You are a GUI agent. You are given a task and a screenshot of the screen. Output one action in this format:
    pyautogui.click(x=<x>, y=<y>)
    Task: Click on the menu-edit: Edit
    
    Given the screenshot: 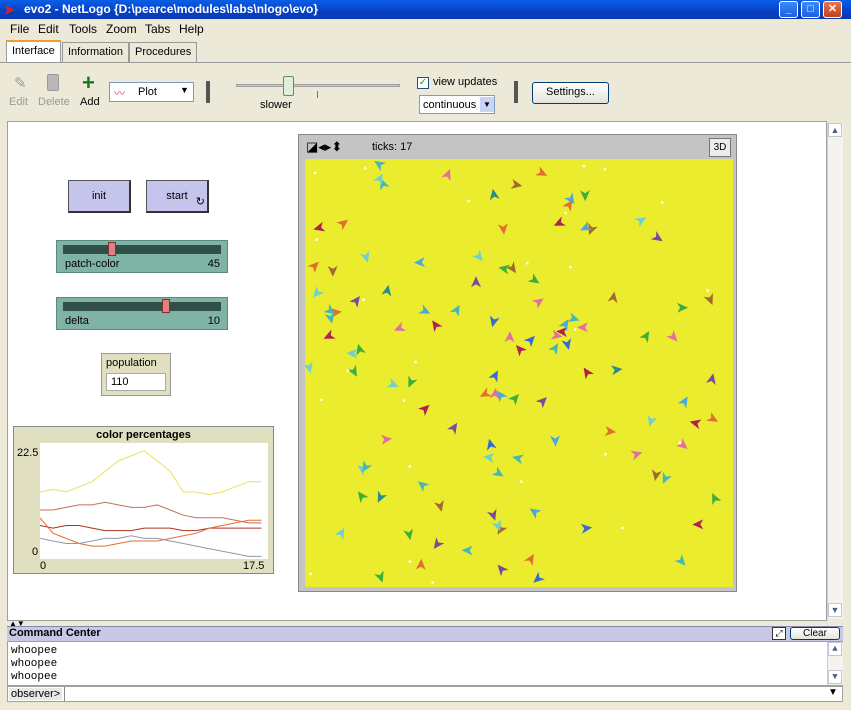 What is the action you would take?
    pyautogui.click(x=48, y=29)
    